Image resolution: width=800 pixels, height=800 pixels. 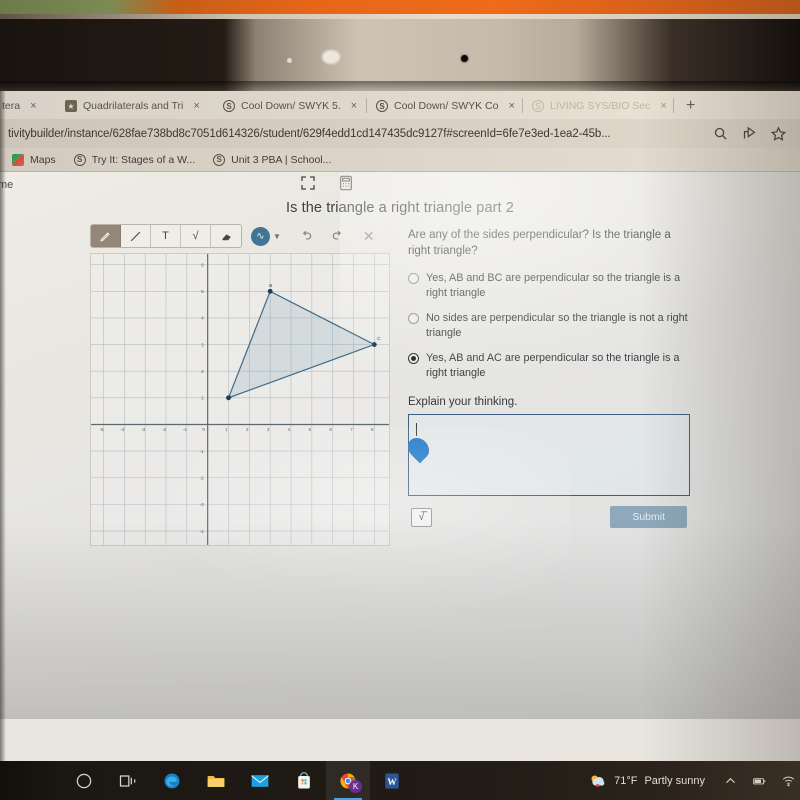 I want to click on svg-text: C, so click(x=379, y=339).